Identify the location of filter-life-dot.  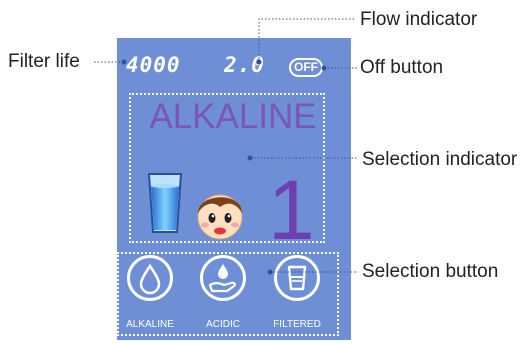
(124, 62).